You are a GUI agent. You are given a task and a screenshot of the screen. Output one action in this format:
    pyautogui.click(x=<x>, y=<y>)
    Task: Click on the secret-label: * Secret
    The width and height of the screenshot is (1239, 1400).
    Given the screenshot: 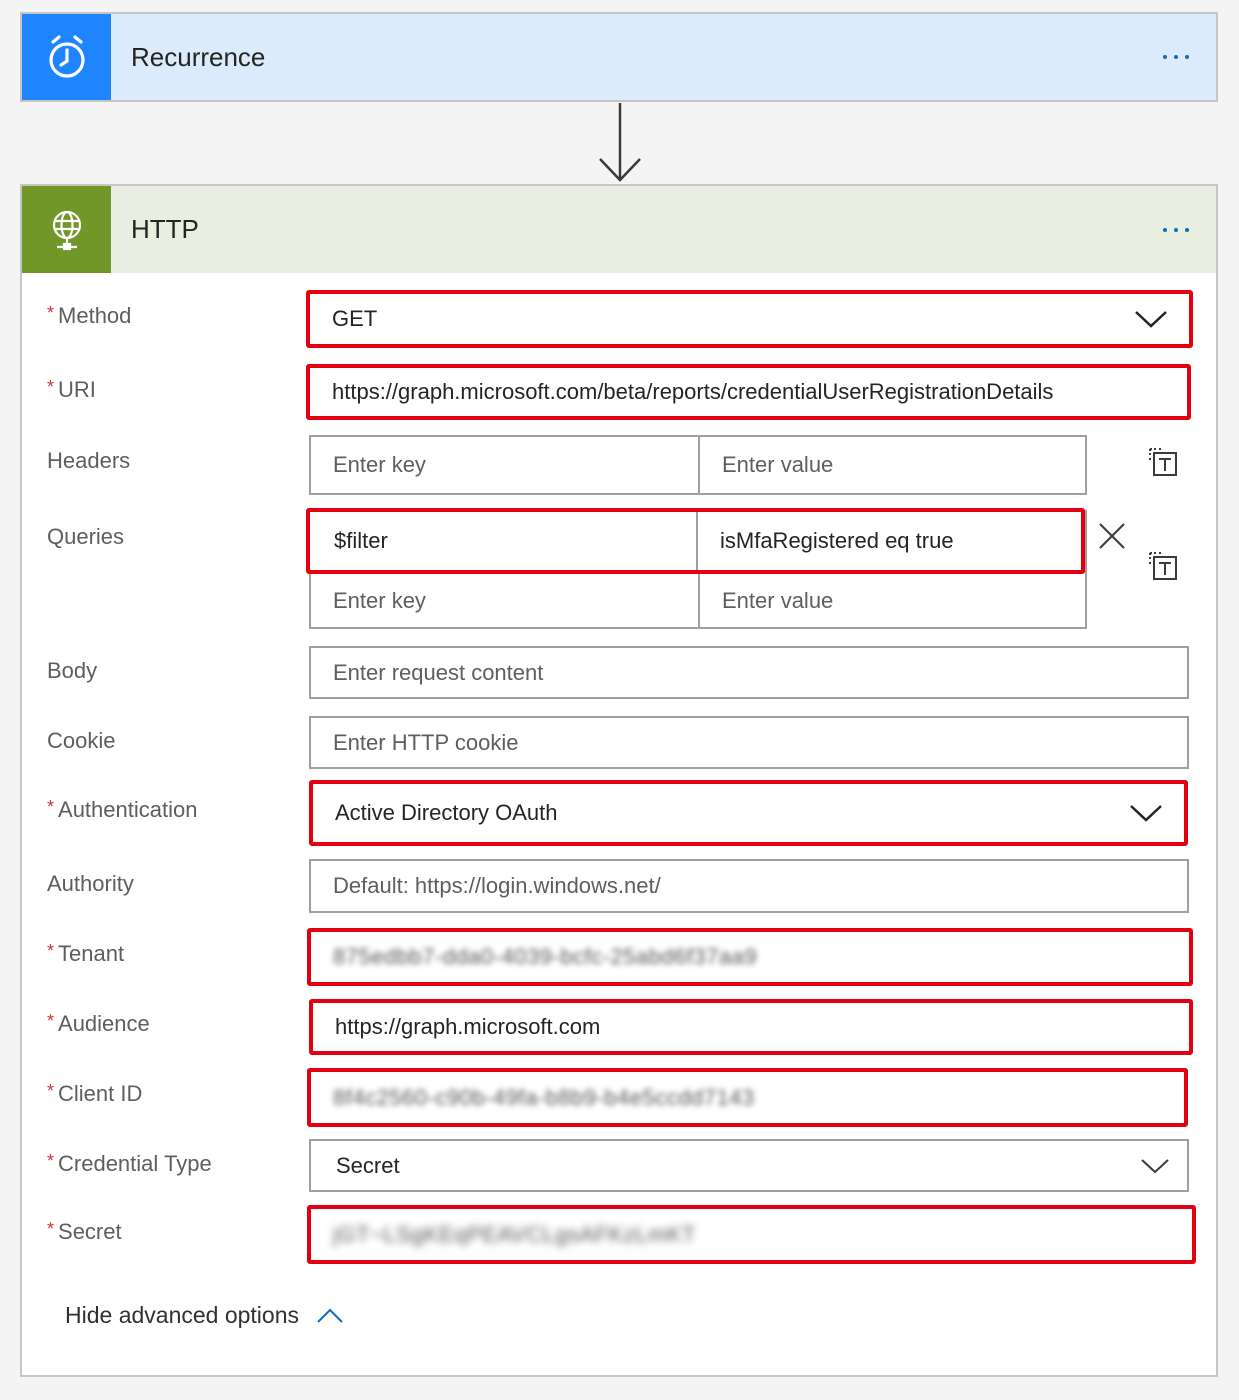 What is the action you would take?
    pyautogui.click(x=84, y=1231)
    